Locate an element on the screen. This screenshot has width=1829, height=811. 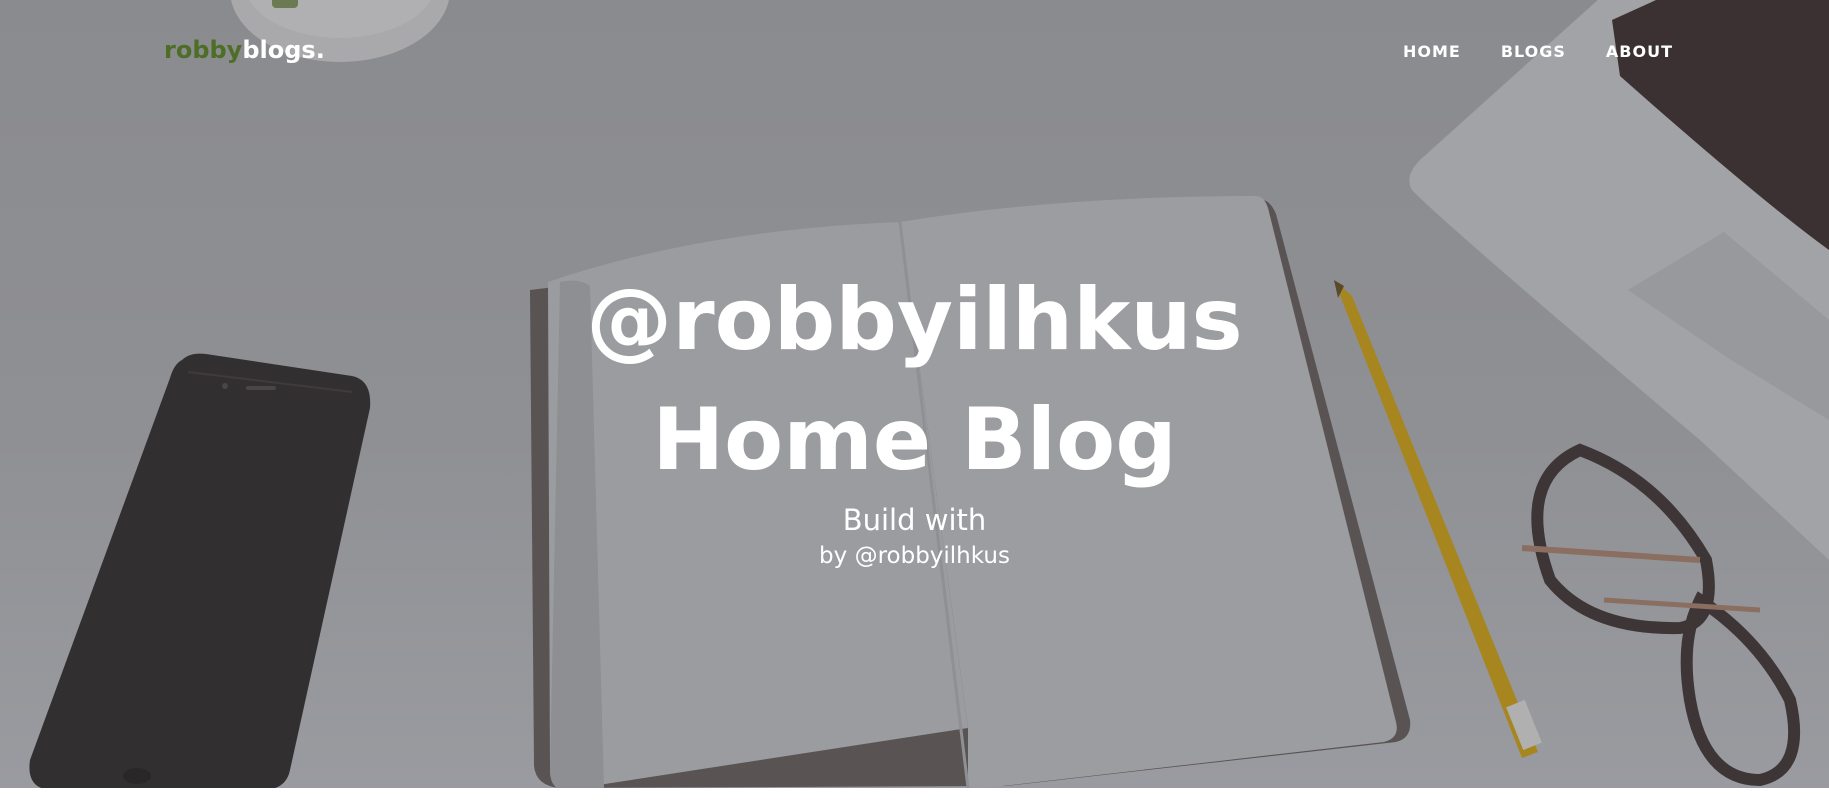
navbar: robbyblogs. HOME BLOGS ABOUT is located at coordinates (914, 52).